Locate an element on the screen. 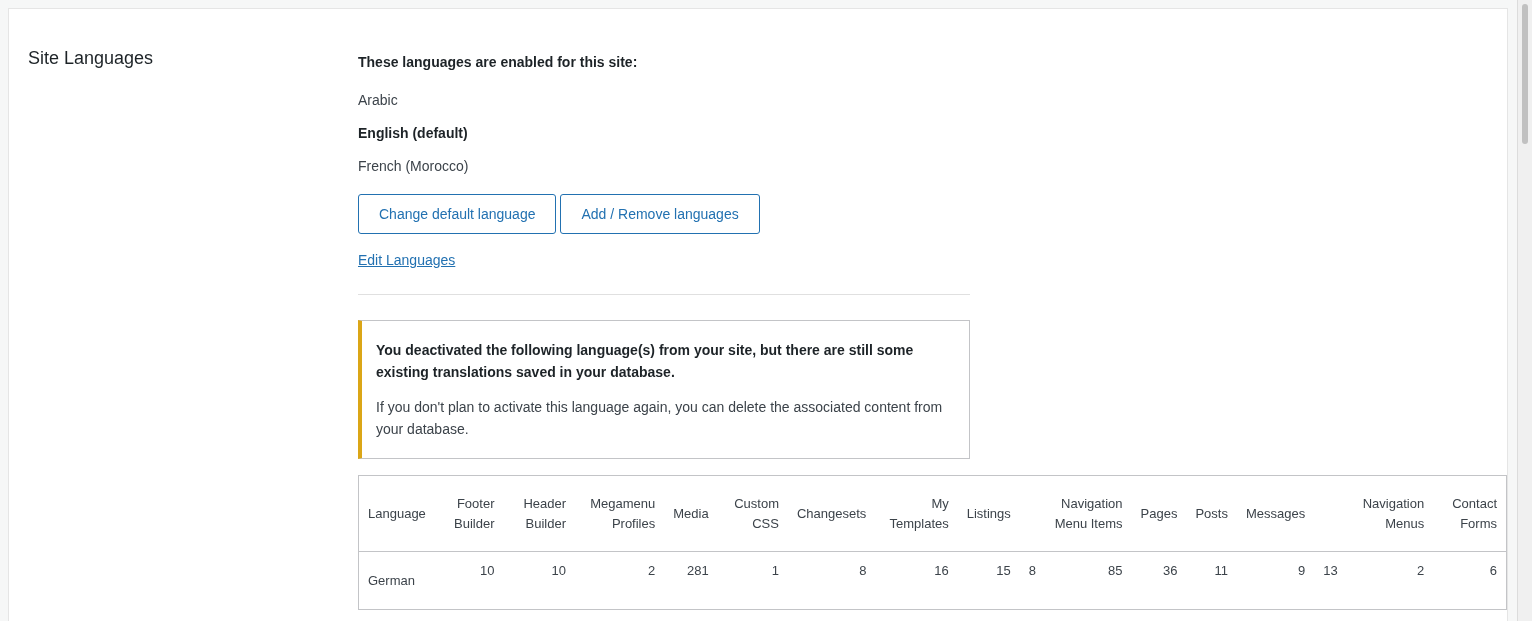 Image resolution: width=1532 pixels, height=621 pixels. column-header: Pages is located at coordinates (1159, 513).